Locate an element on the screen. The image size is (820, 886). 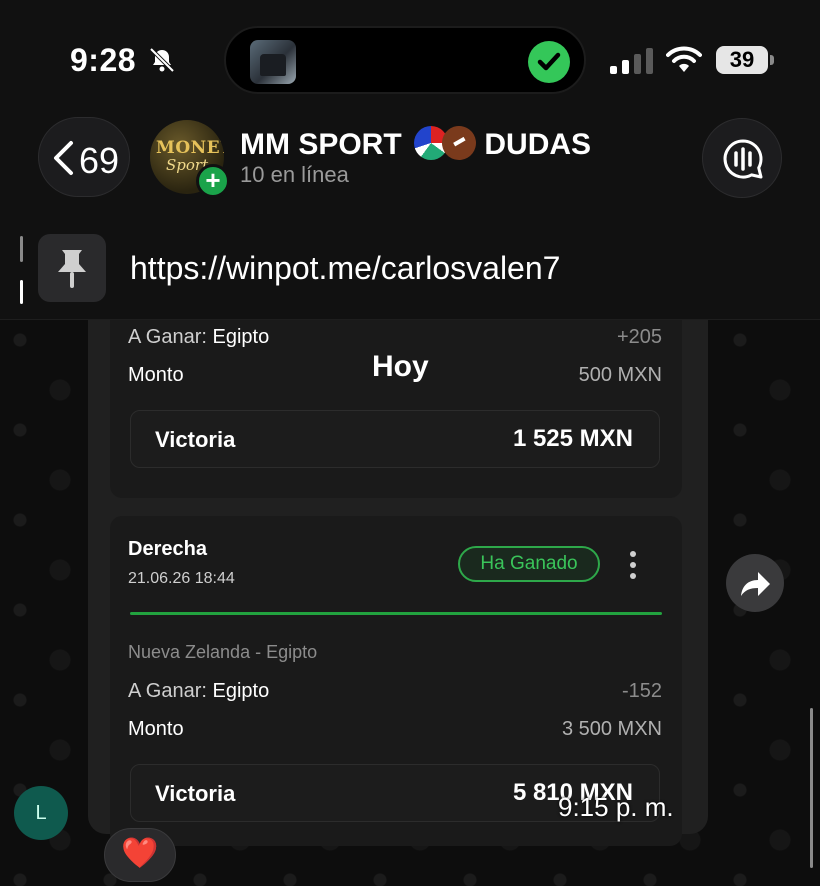
amount-value: 3 500 MXN is located at coordinates (611, 729).